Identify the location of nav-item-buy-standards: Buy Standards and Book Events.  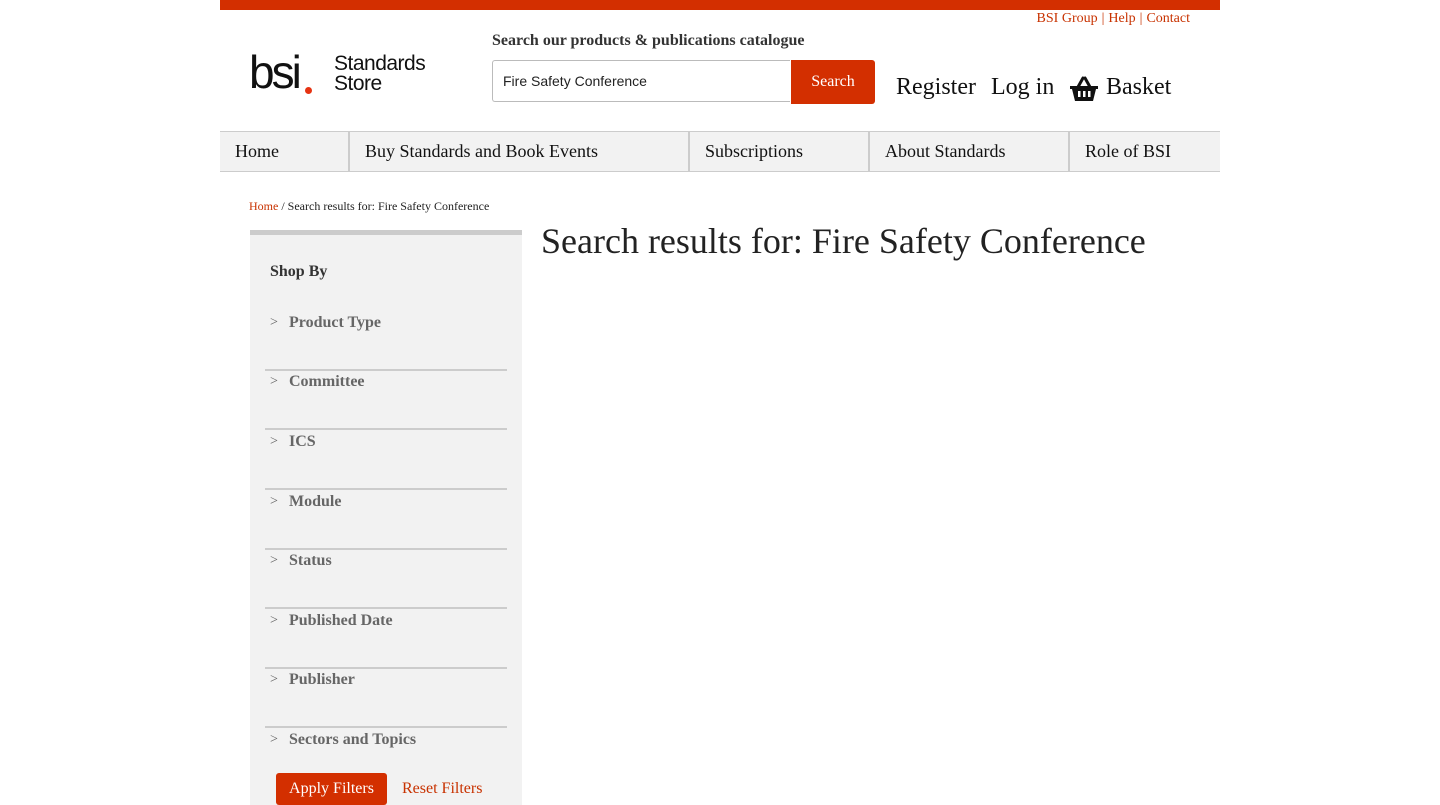
(520, 151).